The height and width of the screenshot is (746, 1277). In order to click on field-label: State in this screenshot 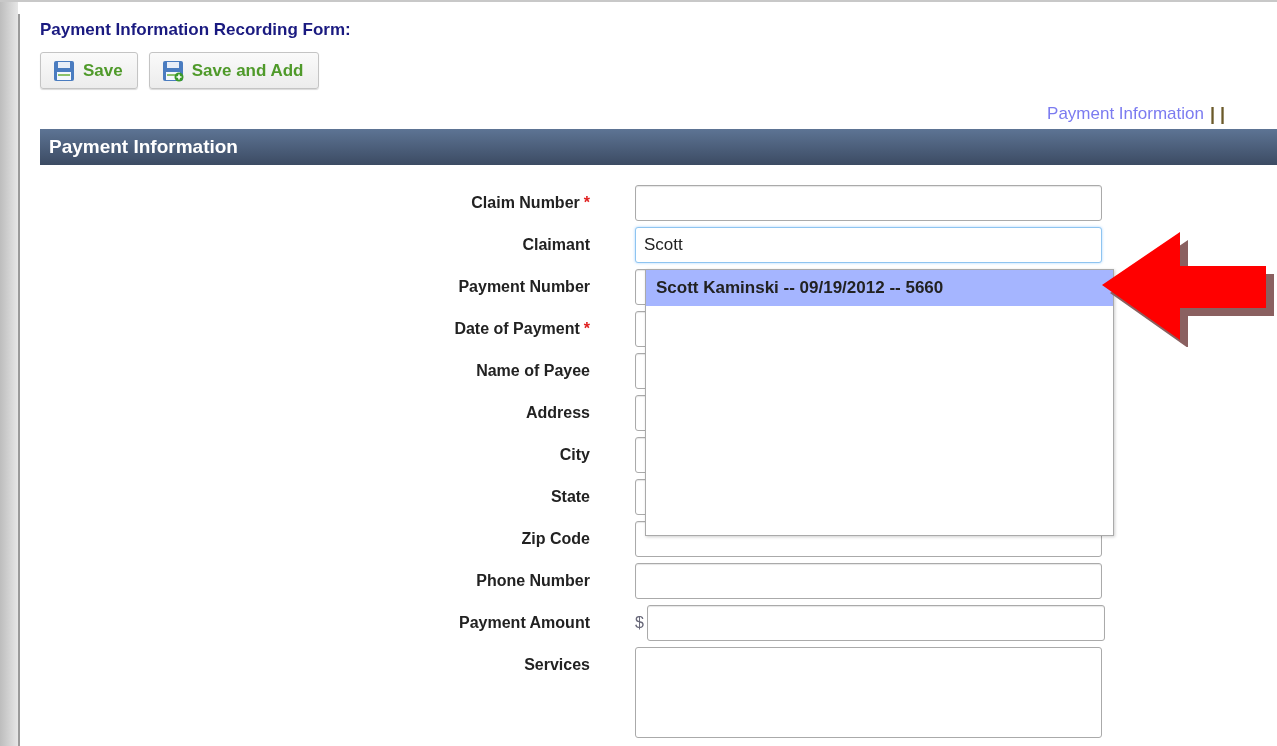, I will do `click(570, 497)`.